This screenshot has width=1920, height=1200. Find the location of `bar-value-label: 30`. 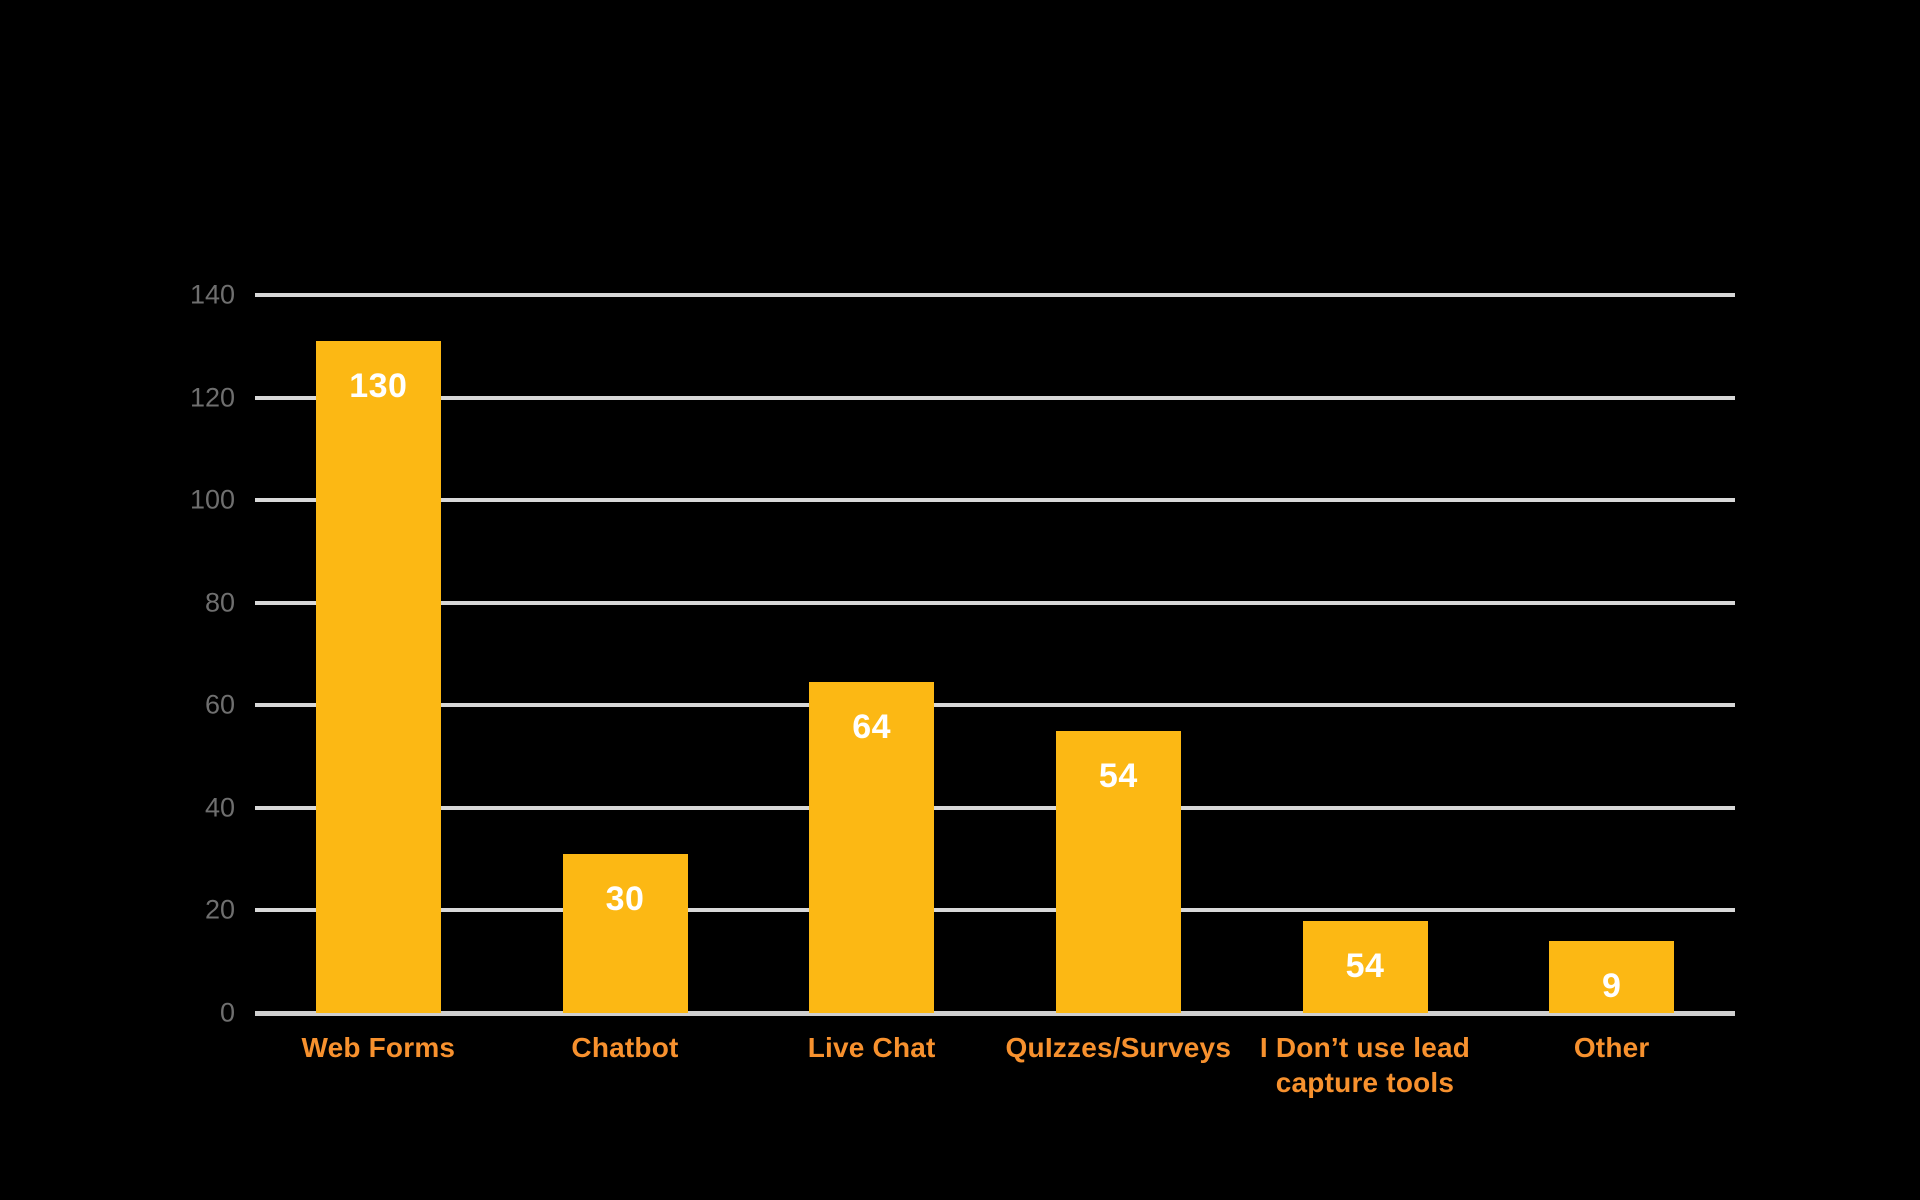

bar-value-label: 30 is located at coordinates (625, 899).